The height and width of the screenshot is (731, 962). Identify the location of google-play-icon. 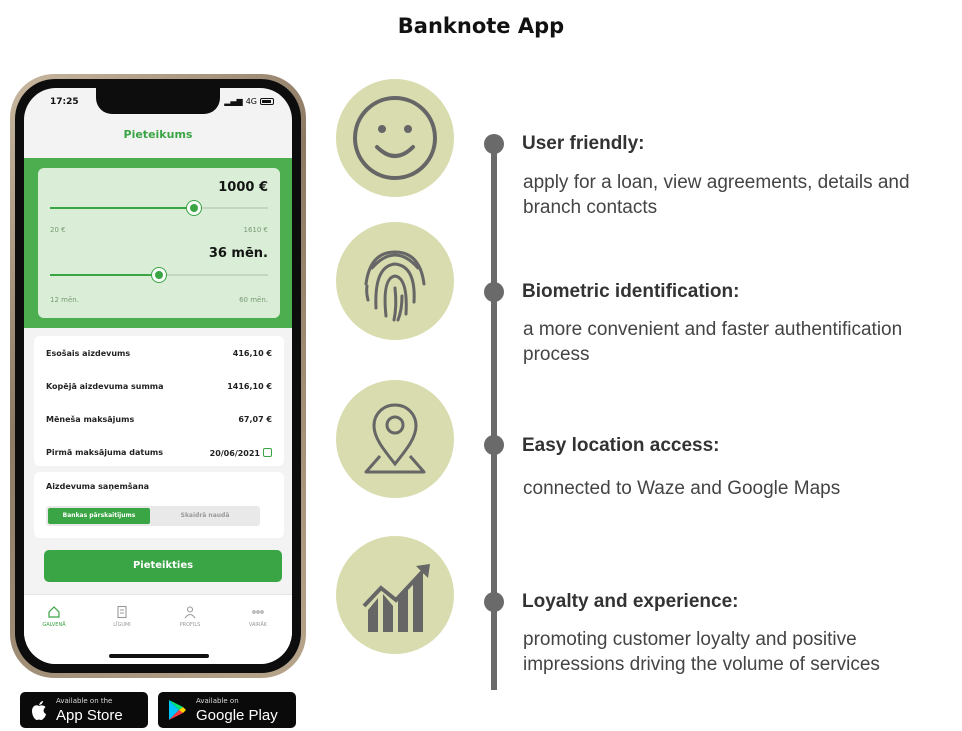
(177, 710).